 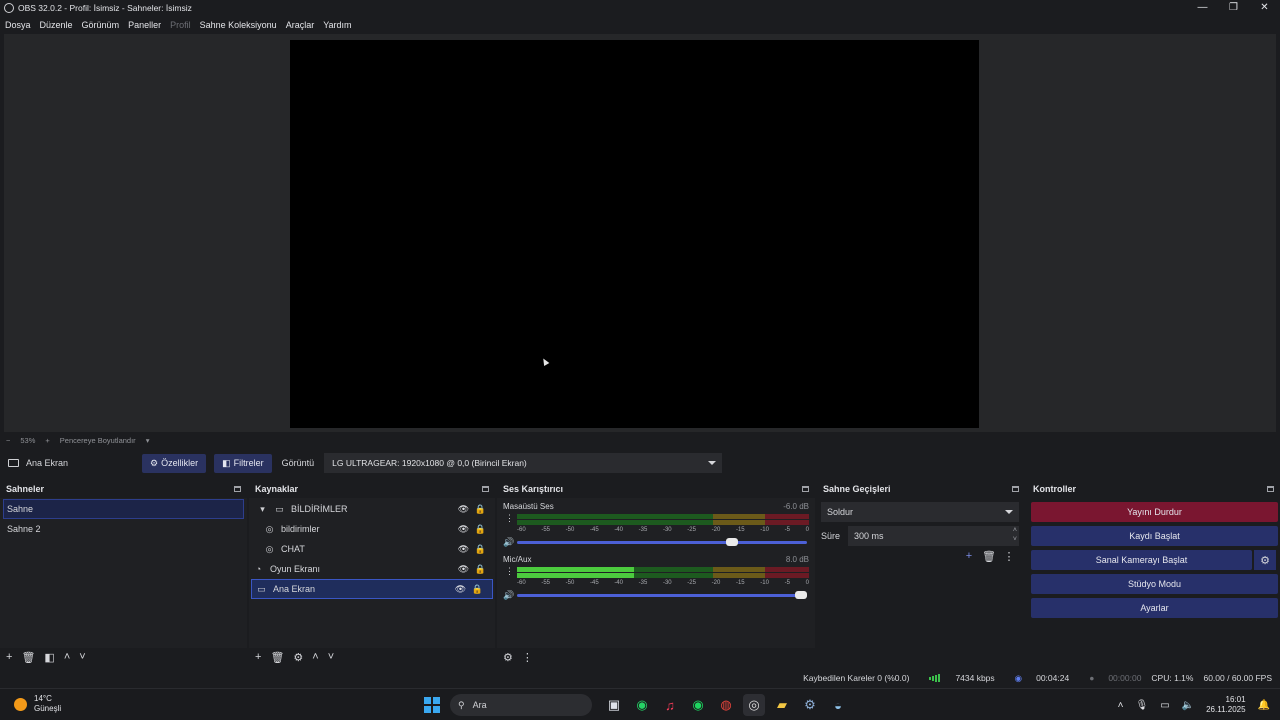 I want to click on whatsapp-icon: ◉, so click(x=642, y=705).